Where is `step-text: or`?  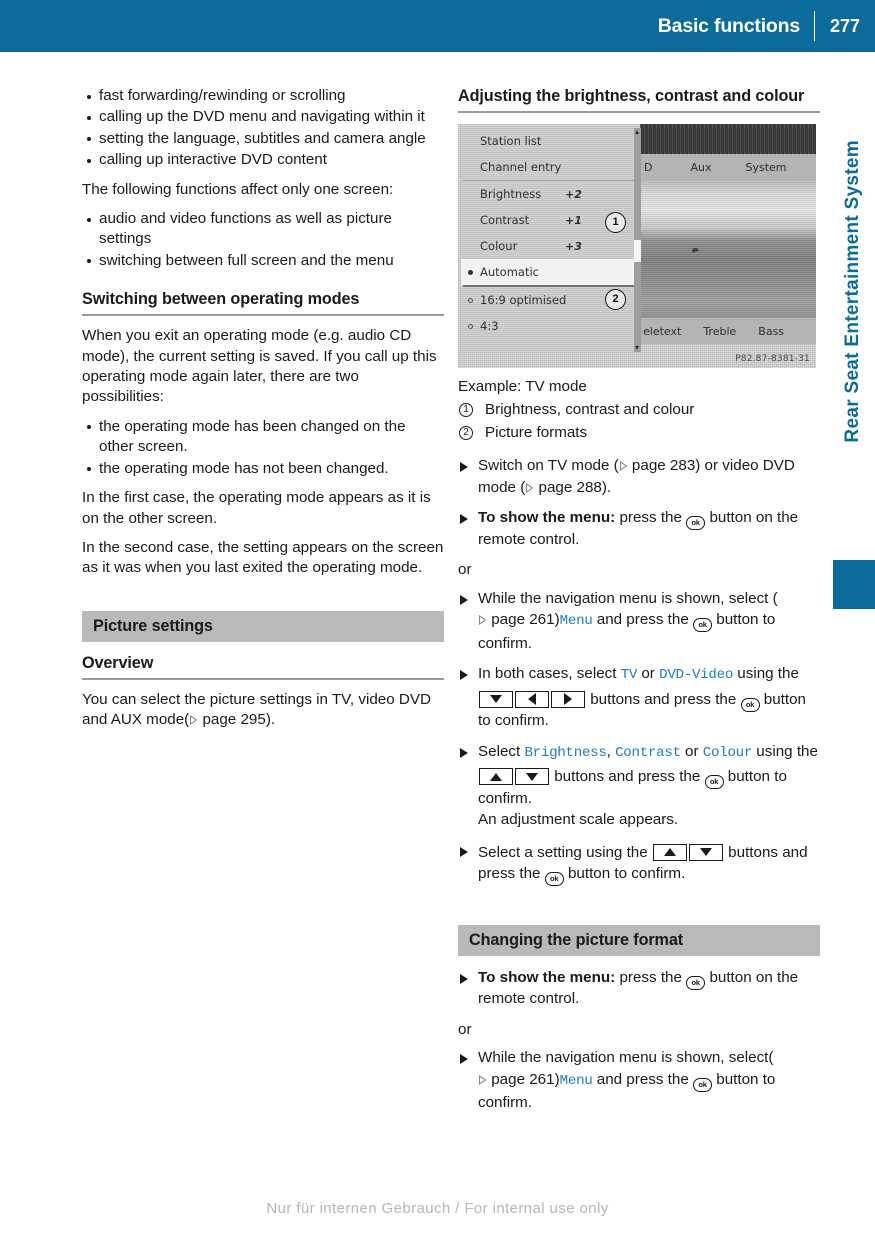 step-text: or is located at coordinates (692, 751).